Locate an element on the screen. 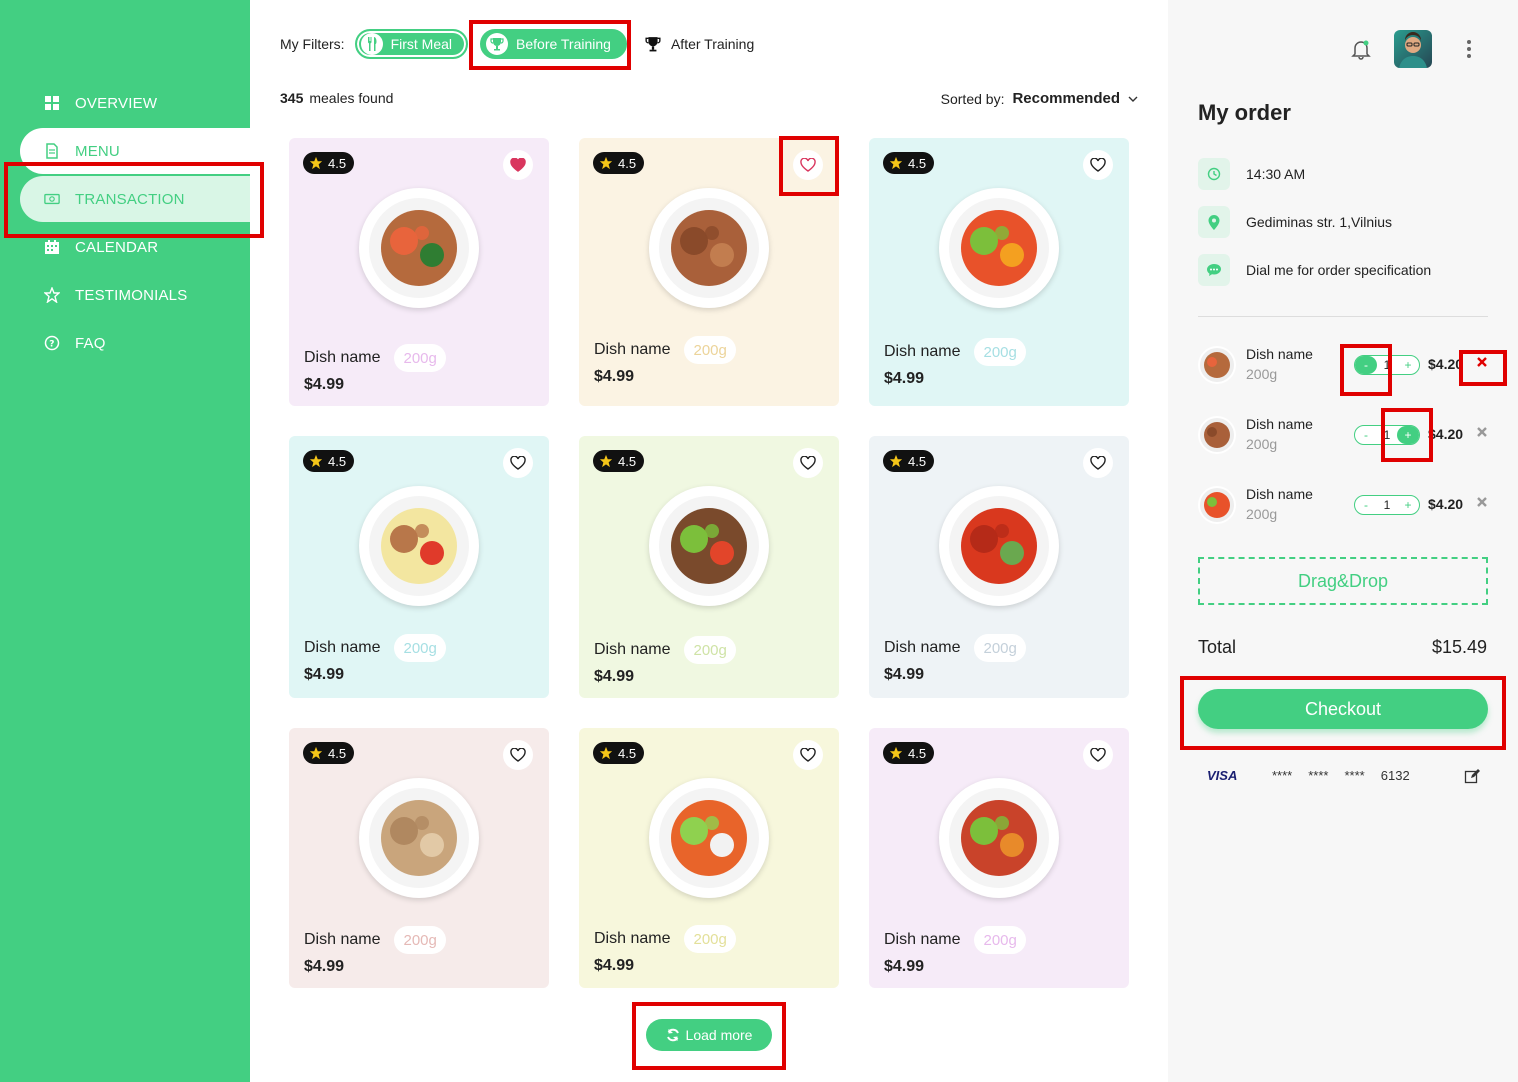 The height and width of the screenshot is (1082, 1518). more-options-icon is located at coordinates (1469, 49).